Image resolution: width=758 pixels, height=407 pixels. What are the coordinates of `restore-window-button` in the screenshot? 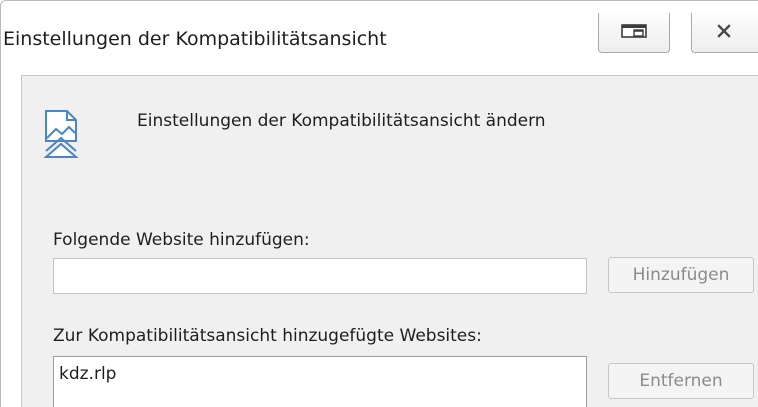 It's located at (634, 33).